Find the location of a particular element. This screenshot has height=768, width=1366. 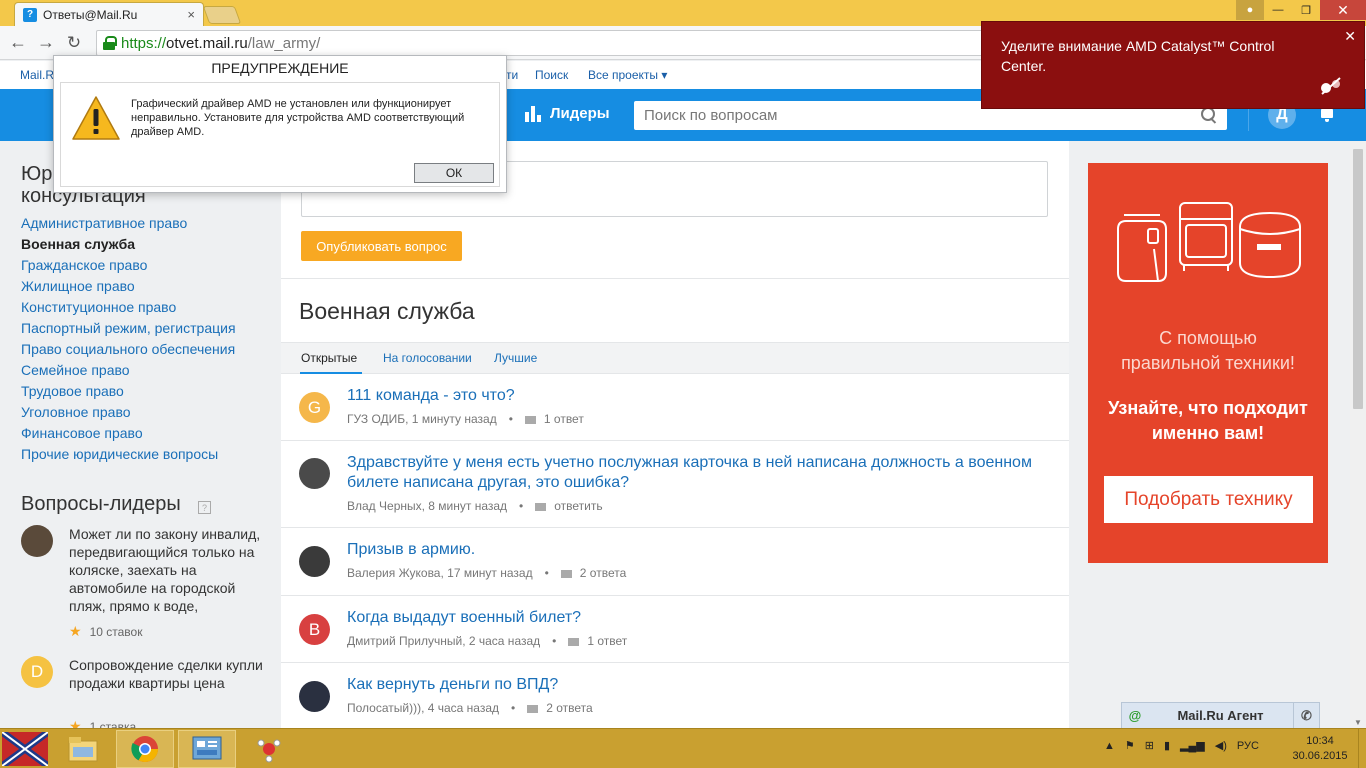

leaders-label: Лидеры is located at coordinates (580, 113).